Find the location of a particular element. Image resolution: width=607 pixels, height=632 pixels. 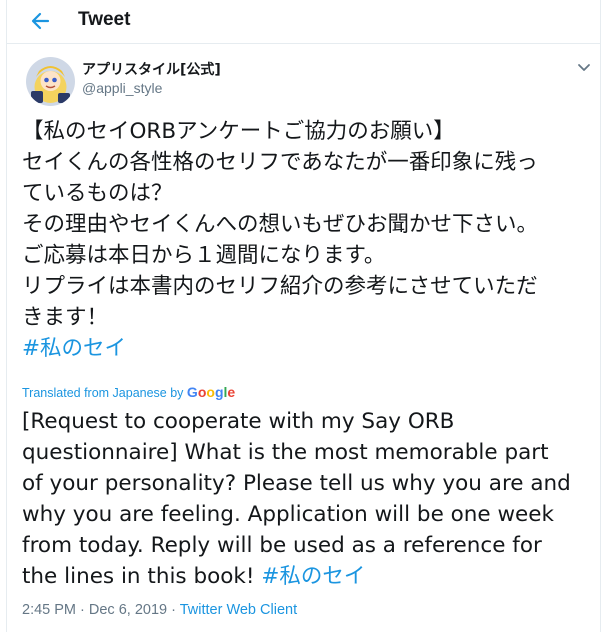

tweet-line: セイくんの各性格のセリフであなたが一番印象に残っ is located at coordinates (280, 162).